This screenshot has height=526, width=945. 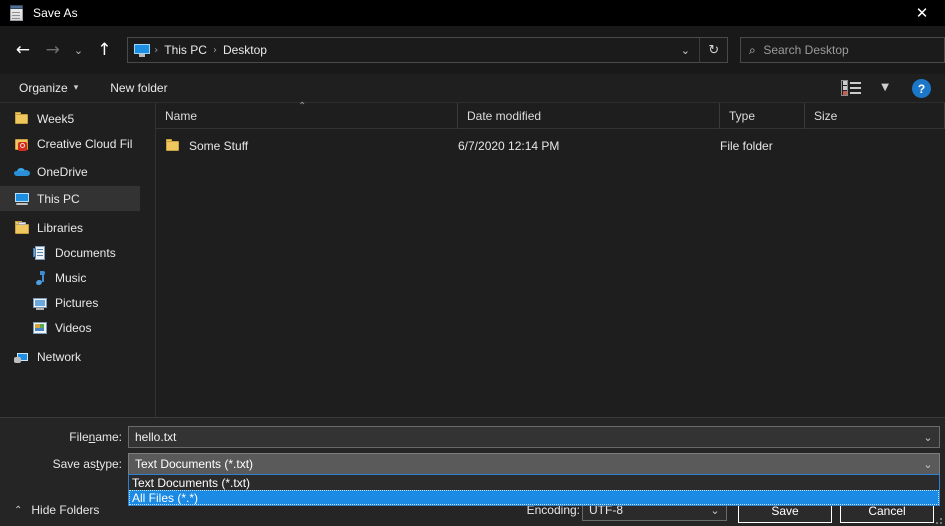 I want to click on sidebar-item-pictures: Pictures, so click(x=70, y=302).